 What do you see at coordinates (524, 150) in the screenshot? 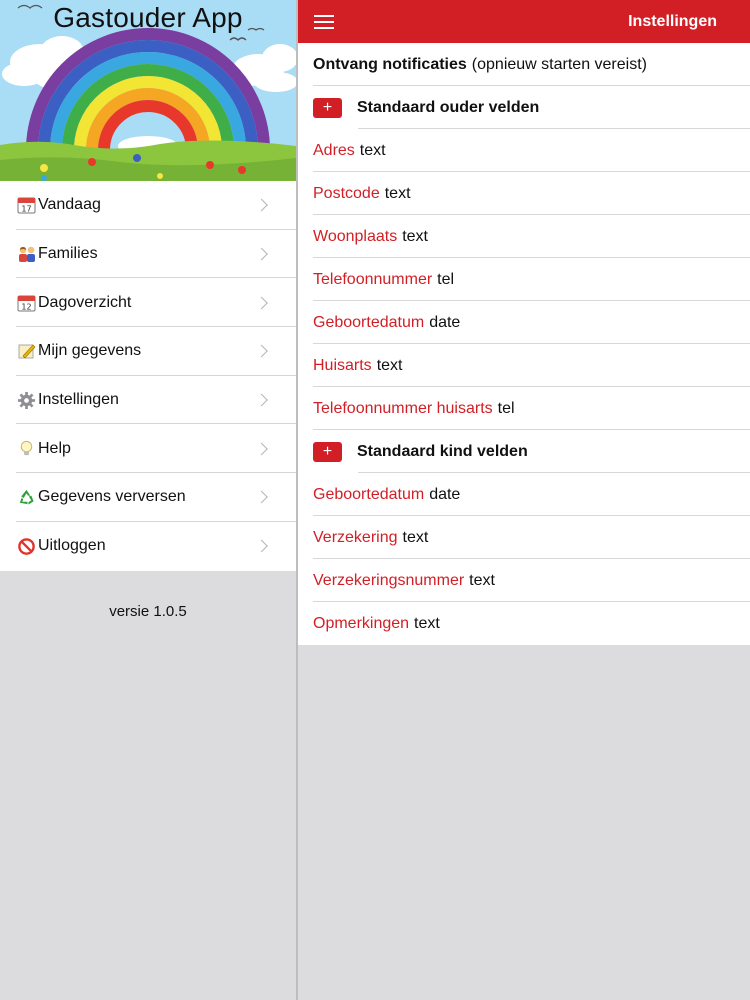
I see `field-row: Adres text` at bounding box center [524, 150].